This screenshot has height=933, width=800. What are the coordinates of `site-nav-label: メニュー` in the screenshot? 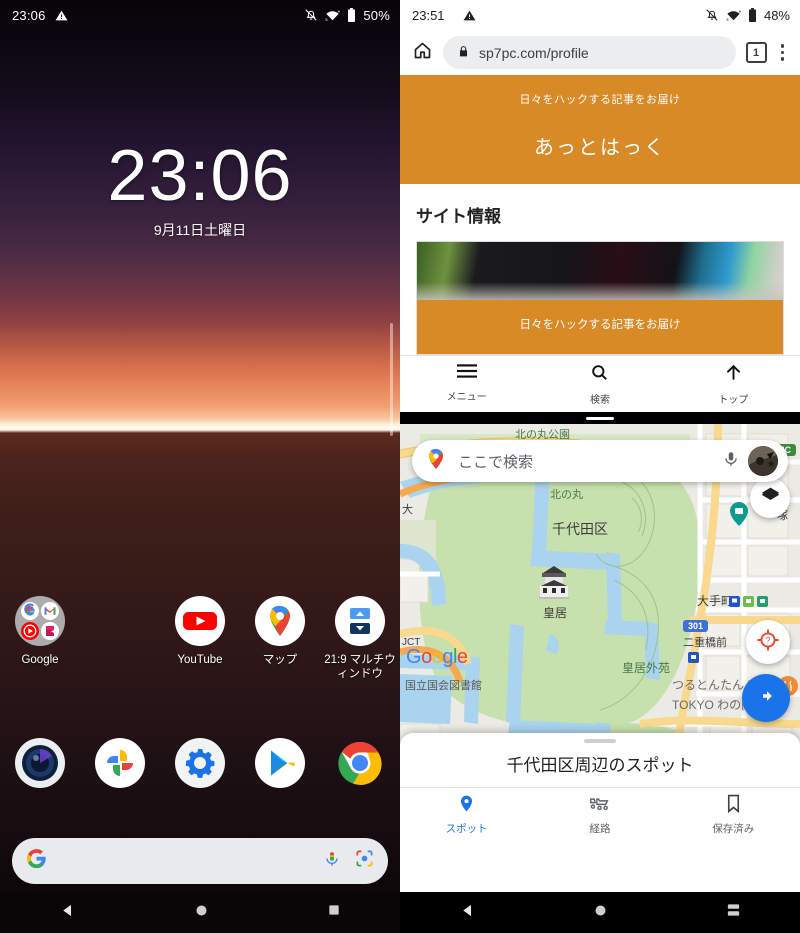 It's located at (466, 397).